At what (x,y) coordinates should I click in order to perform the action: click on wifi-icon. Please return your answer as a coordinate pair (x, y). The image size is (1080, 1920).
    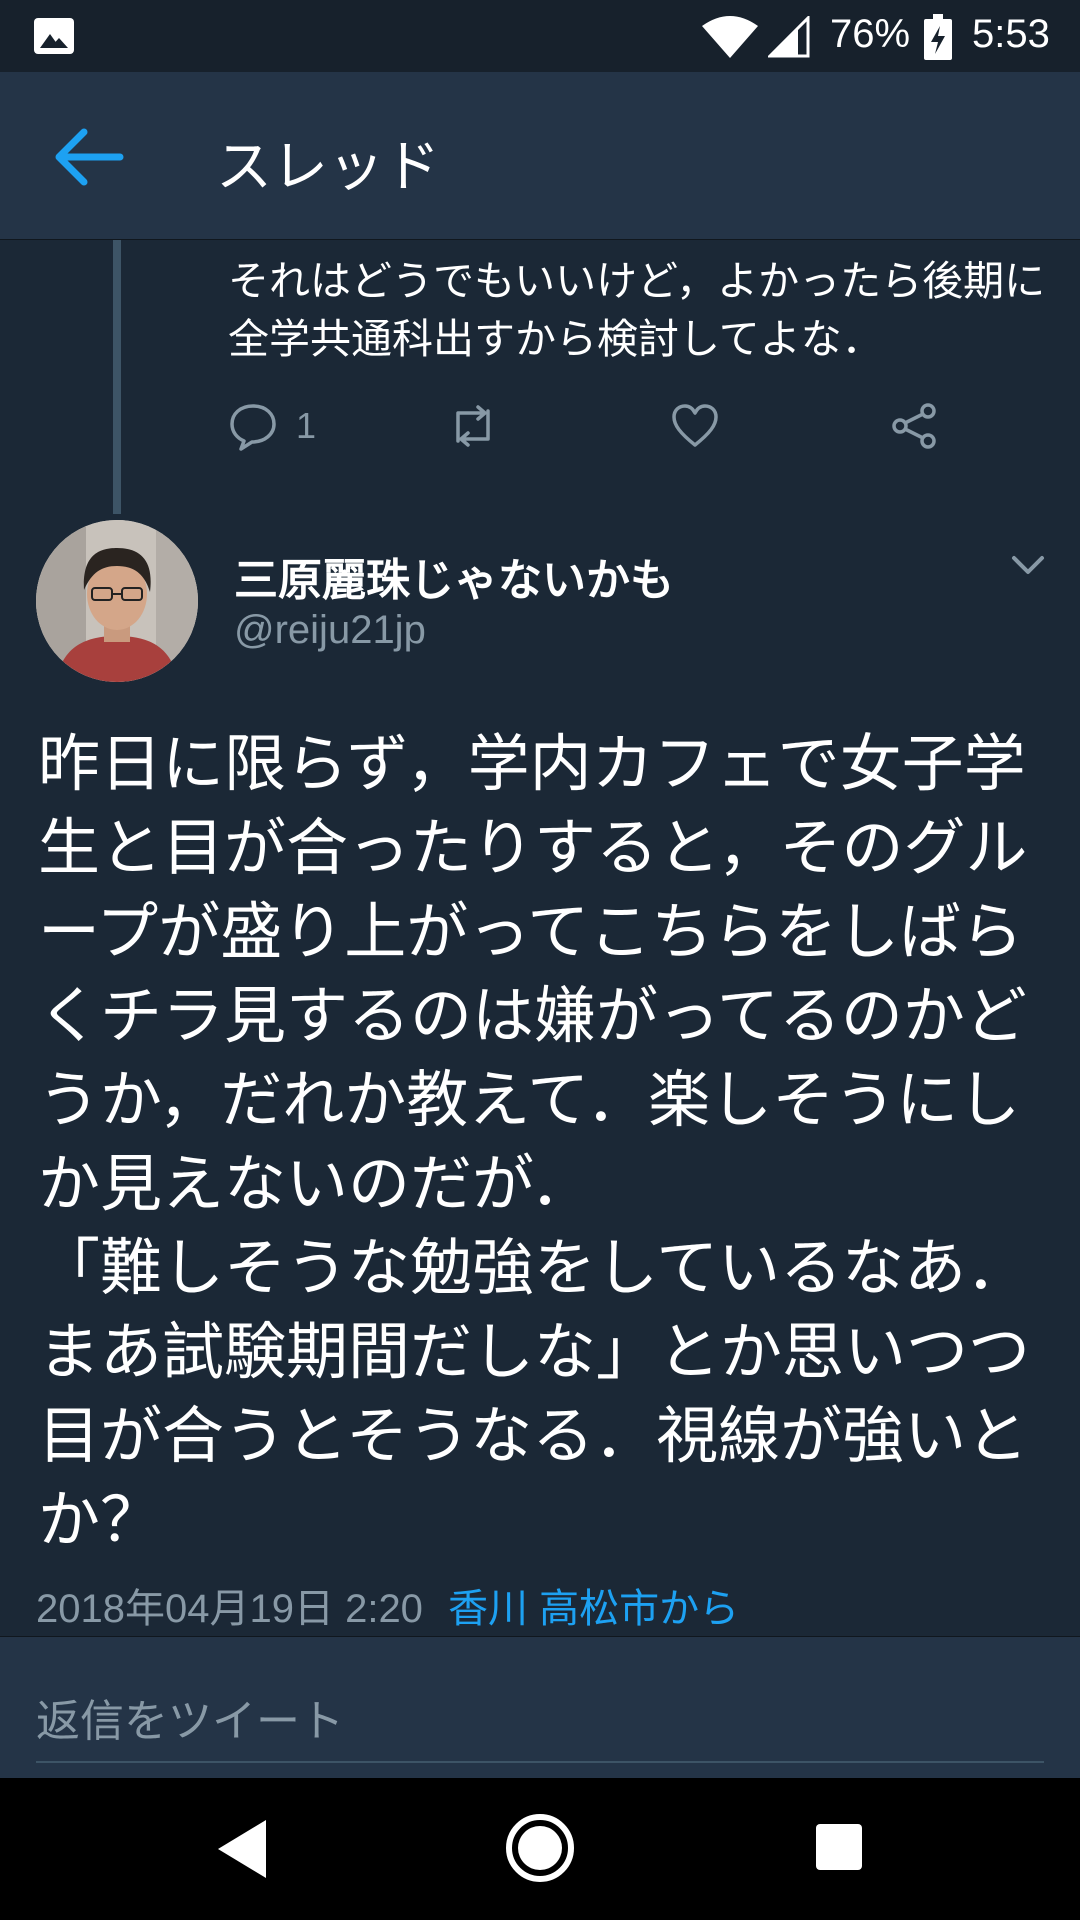
    Looking at the image, I should click on (730, 37).